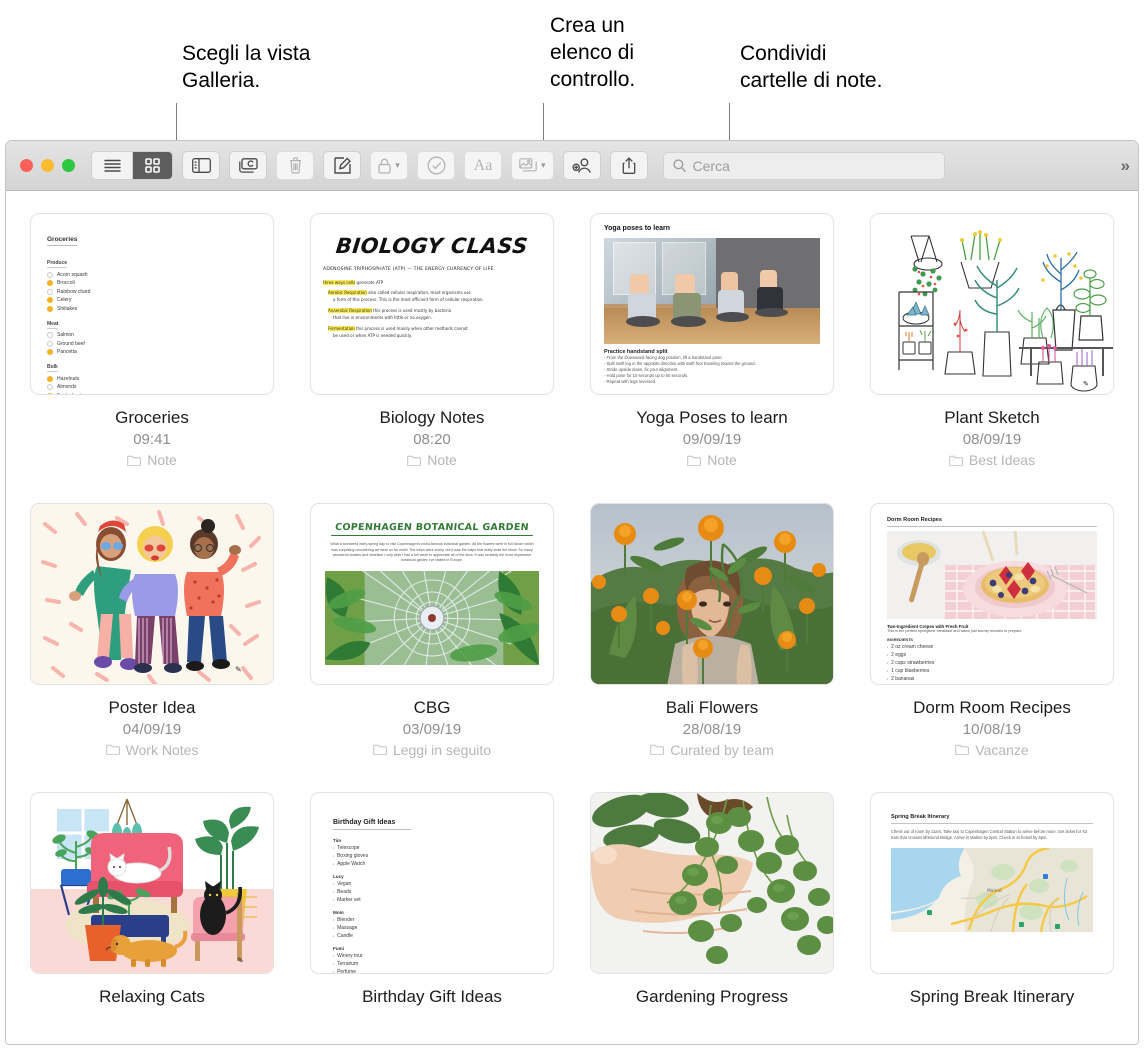 The width and height of the screenshot is (1144, 1048). What do you see at coordinates (342, 165) in the screenshot?
I see `compose-note-icon` at bounding box center [342, 165].